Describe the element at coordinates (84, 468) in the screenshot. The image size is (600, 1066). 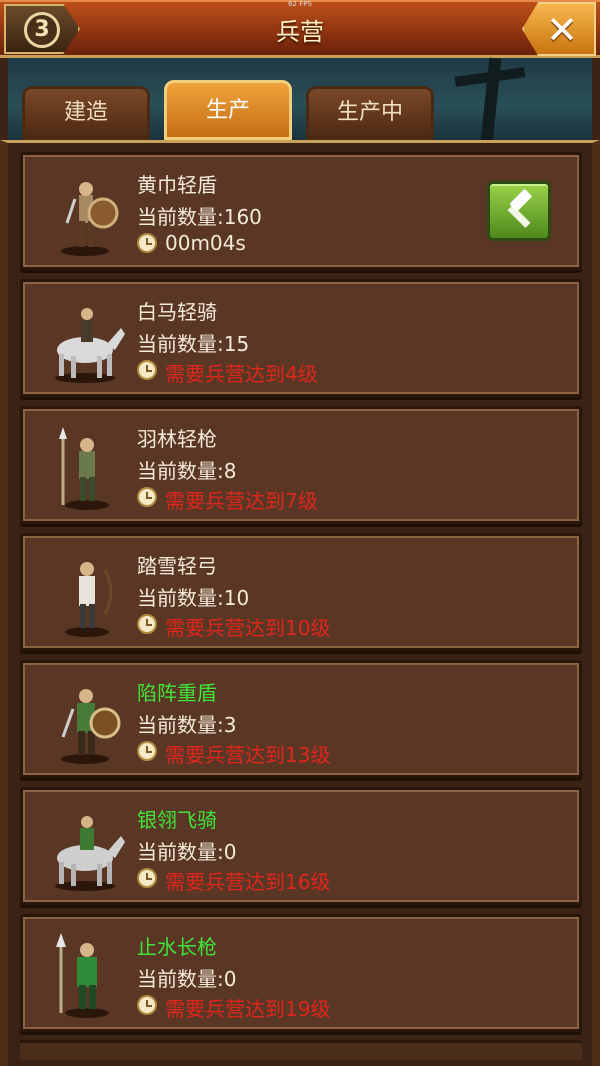
I see `spearman-portrait` at that location.